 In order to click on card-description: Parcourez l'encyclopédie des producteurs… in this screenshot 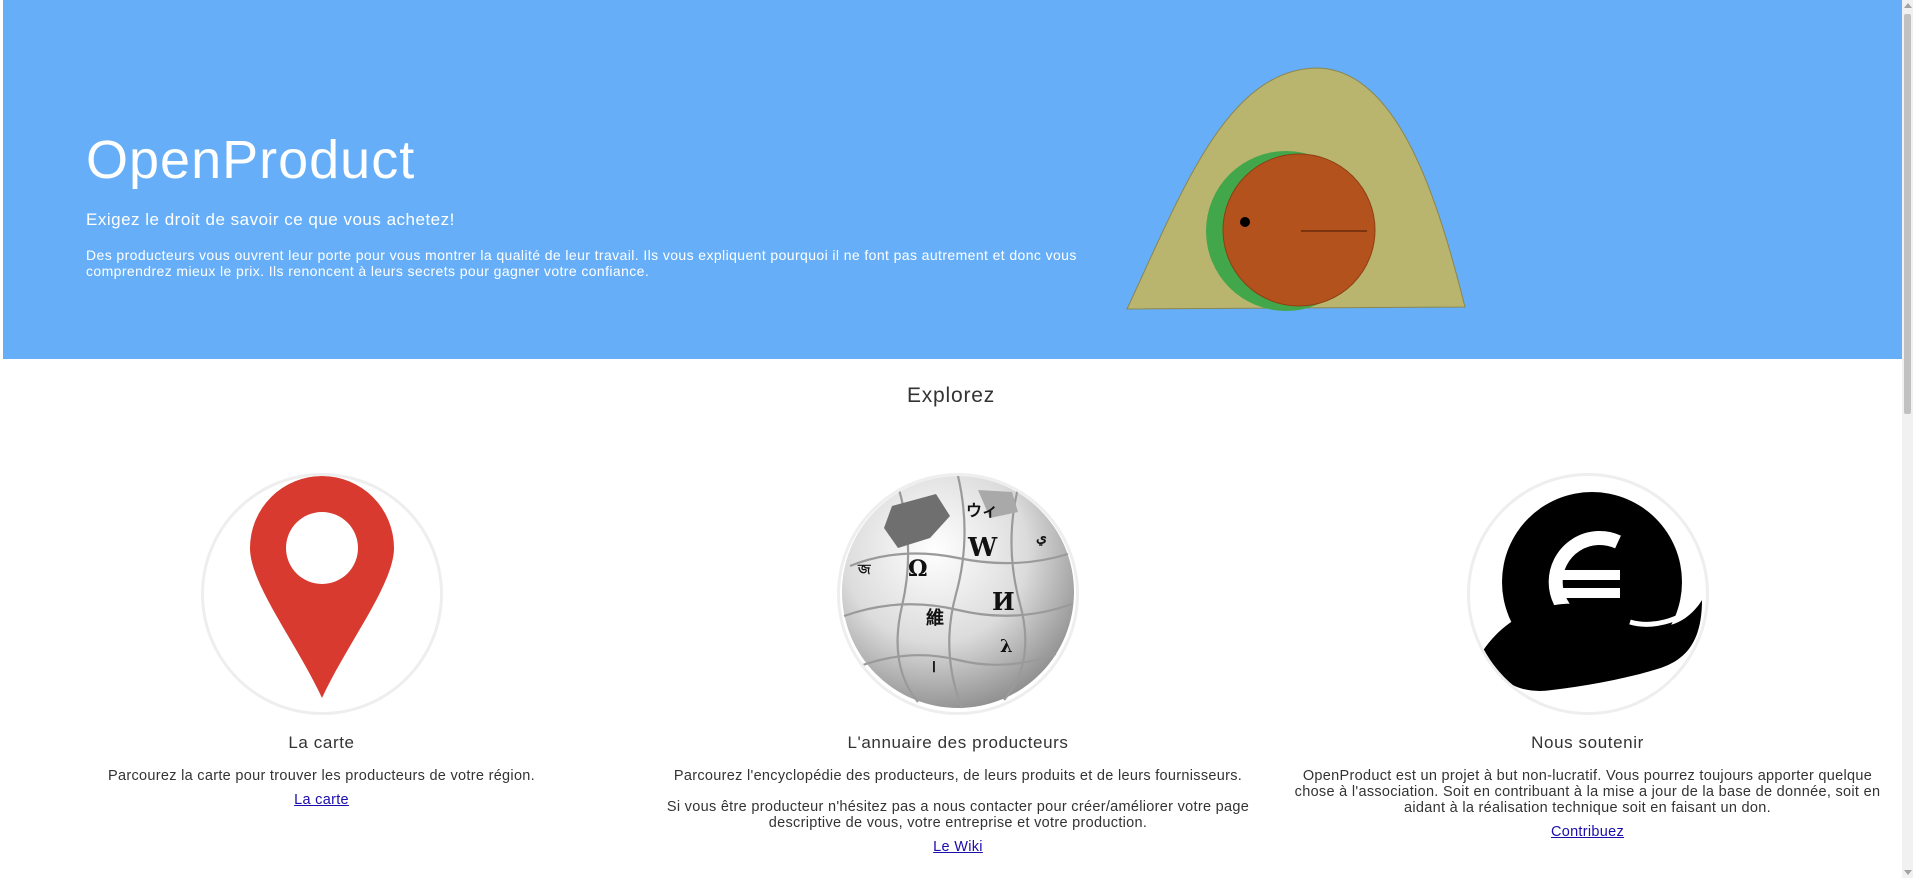, I will do `click(958, 776)`.